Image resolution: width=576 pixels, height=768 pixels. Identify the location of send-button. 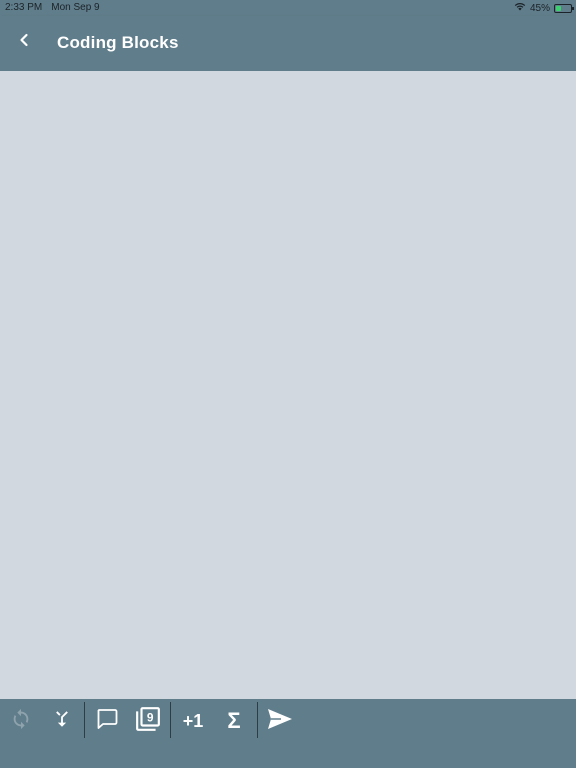
(280, 721).